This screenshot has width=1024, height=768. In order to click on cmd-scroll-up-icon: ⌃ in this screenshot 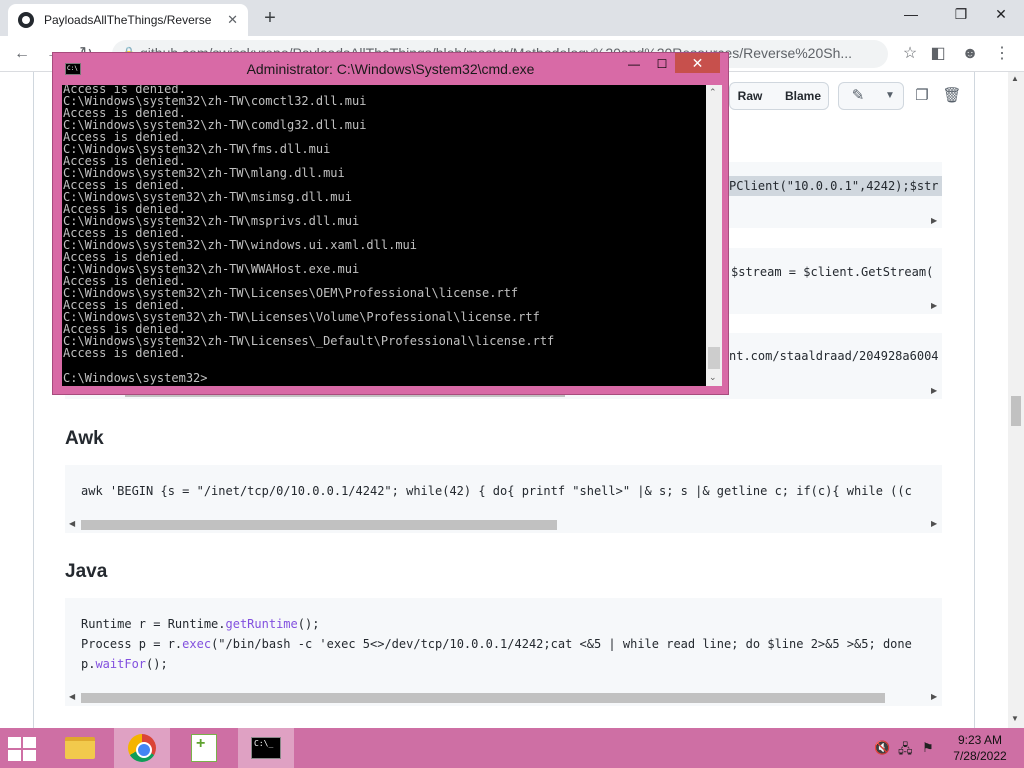, I will do `click(713, 92)`.